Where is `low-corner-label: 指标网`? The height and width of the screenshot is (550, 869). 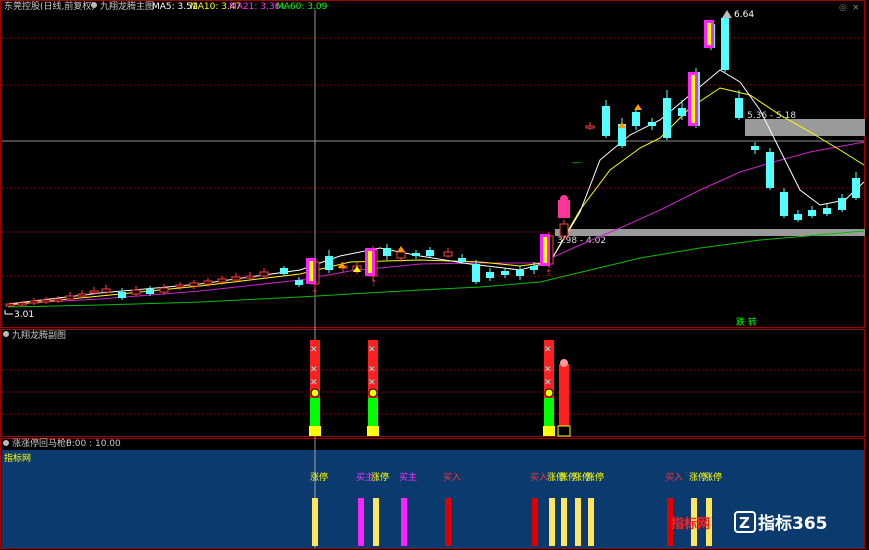
low-corner-label: 指标网 is located at coordinates (17, 458).